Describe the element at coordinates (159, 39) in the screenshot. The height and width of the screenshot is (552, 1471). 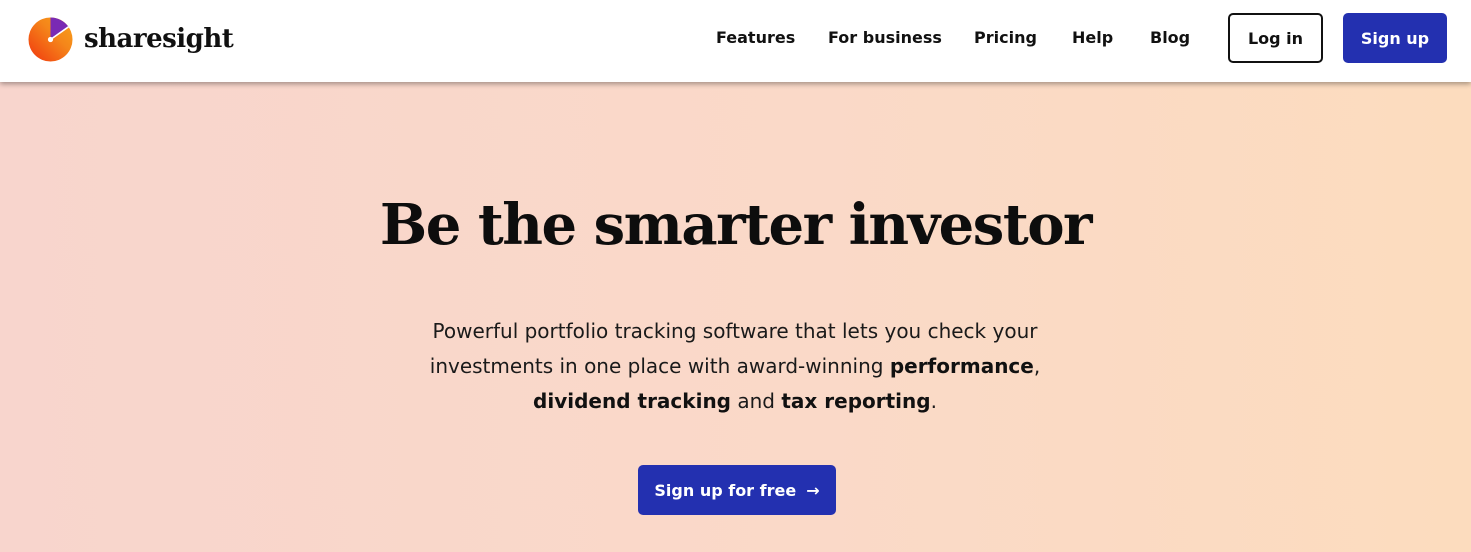
I see `brand-name: sharesight` at that location.